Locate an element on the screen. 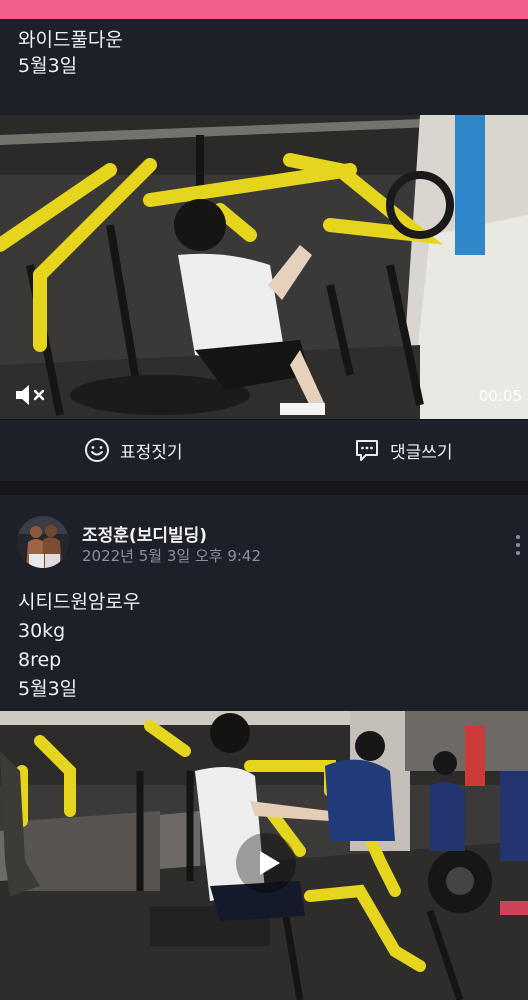 This screenshot has width=528, height=1000. post-line: 시티드원암로우 is located at coordinates (79, 602).